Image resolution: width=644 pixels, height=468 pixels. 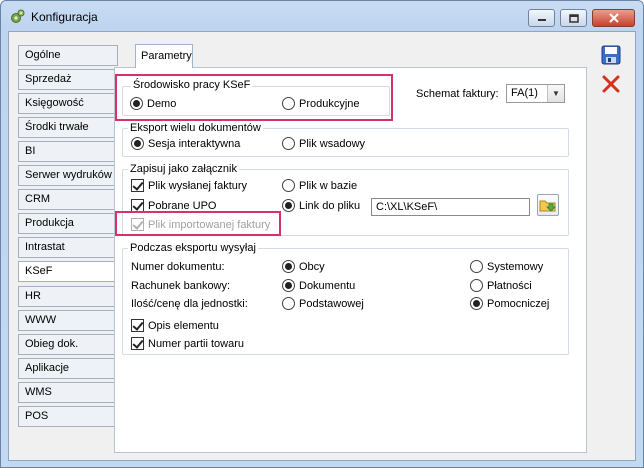 I want to click on sidebar-item-obieg-dok: Obieg dok., so click(x=68, y=344).